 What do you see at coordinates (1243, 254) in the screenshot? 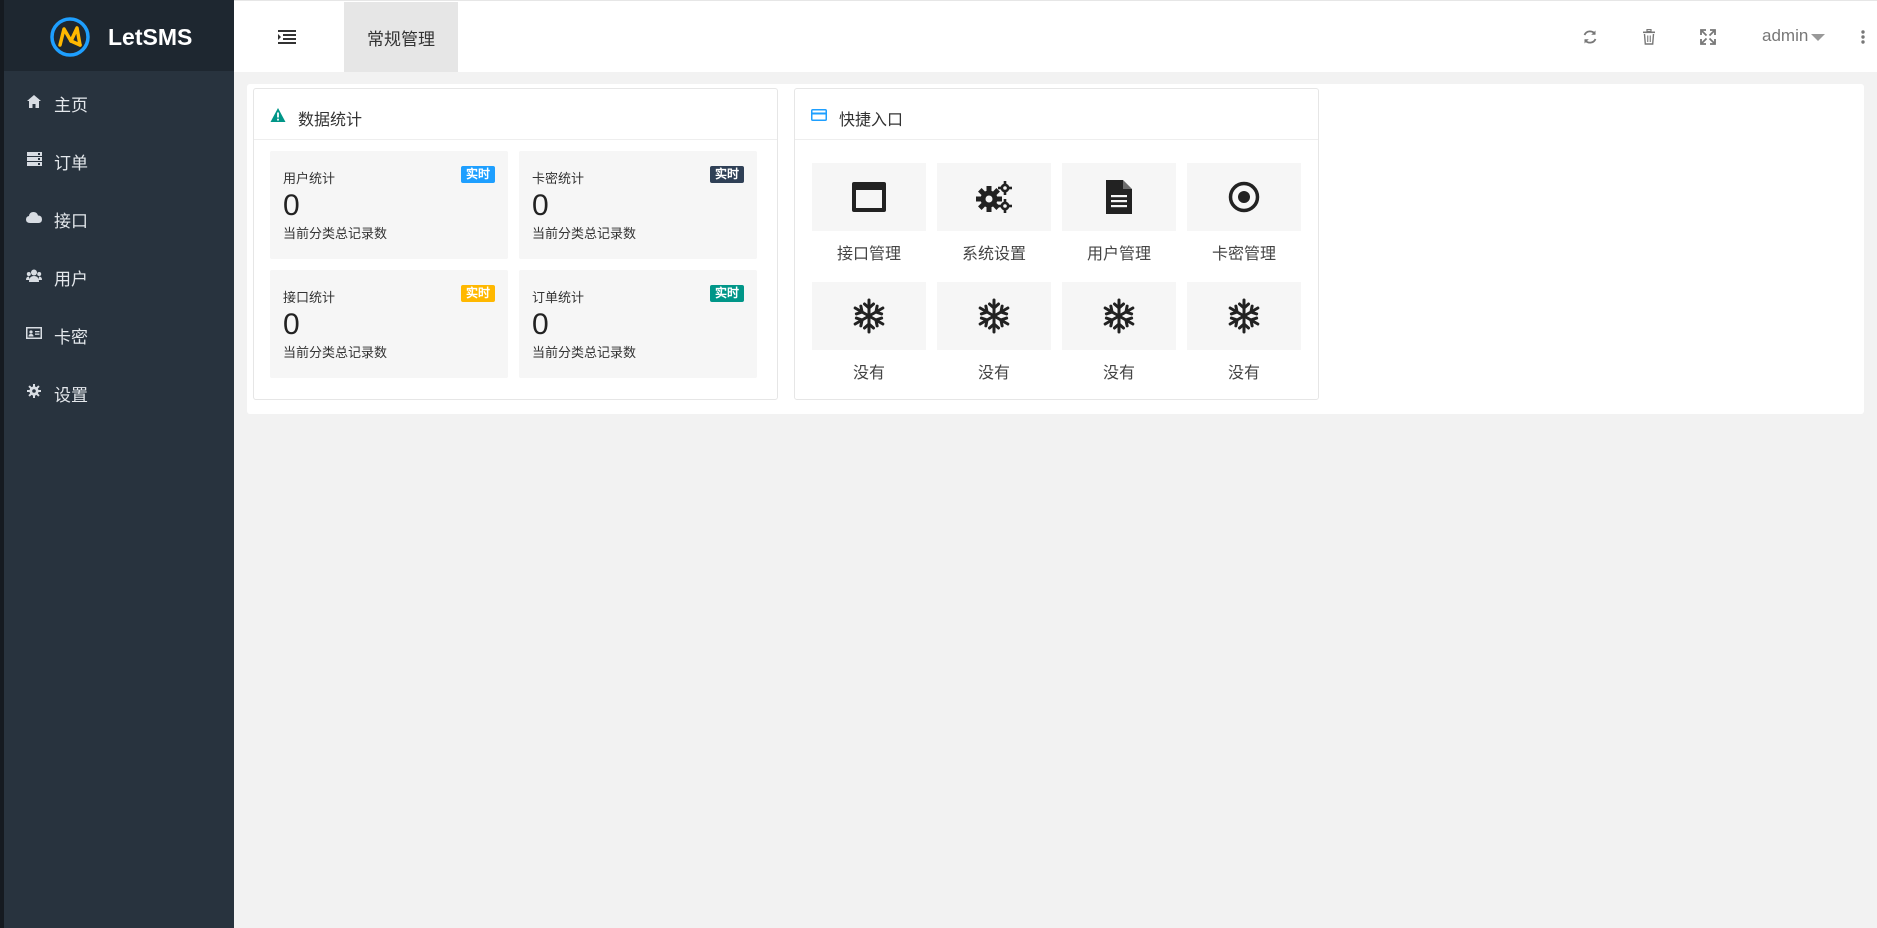
I see `quick-item-label: 卡密管理` at bounding box center [1243, 254].